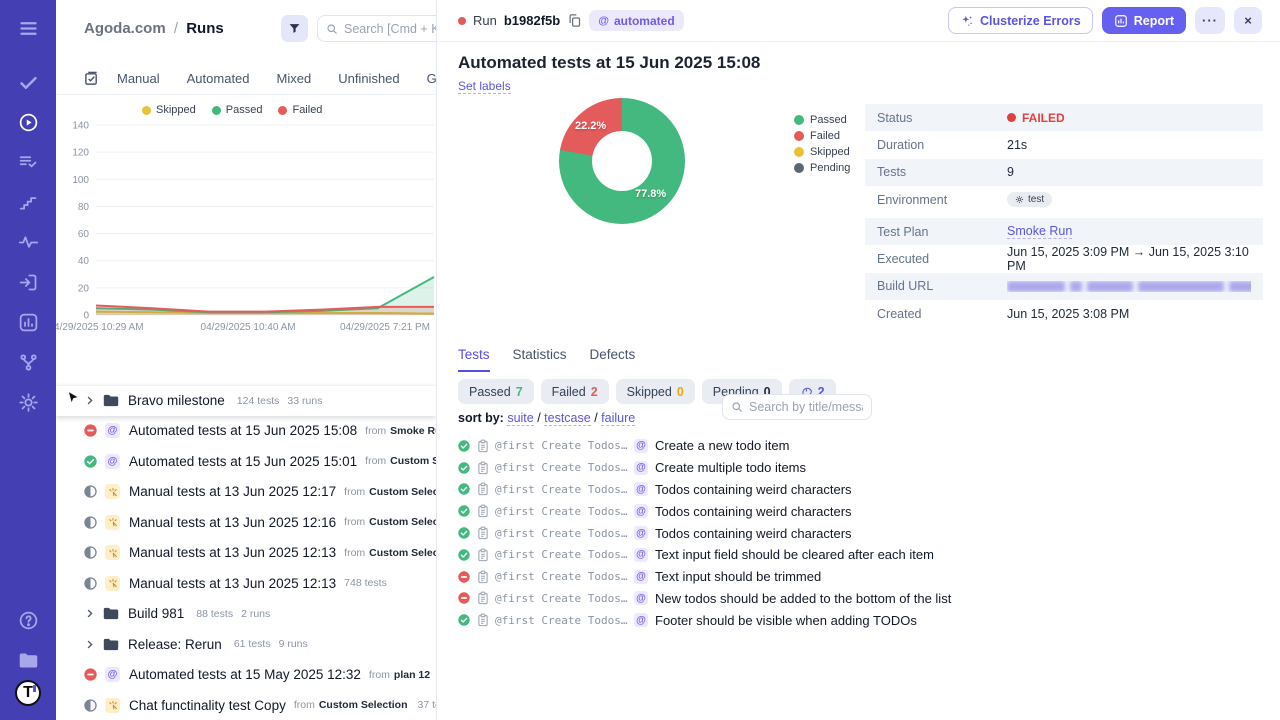 The height and width of the screenshot is (720, 1280). I want to click on runs-search-input, so click(390, 28).